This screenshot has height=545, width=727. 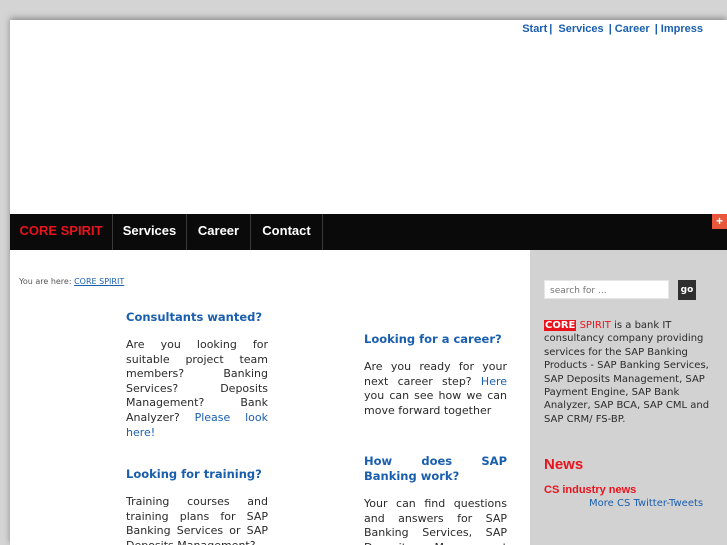 What do you see at coordinates (194, 474) in the screenshot?
I see `training-heading: Looking for training?` at bounding box center [194, 474].